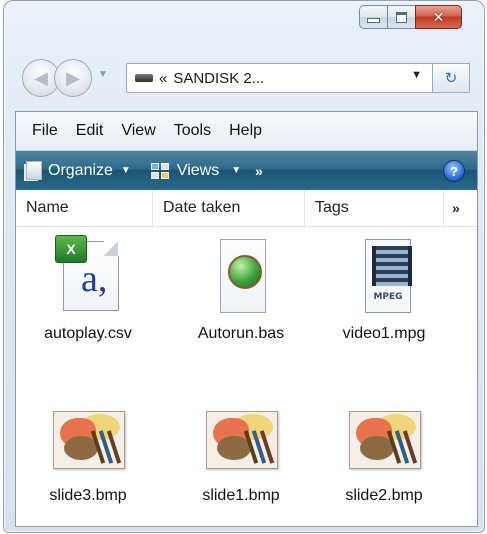 The height and width of the screenshot is (534, 487). What do you see at coordinates (279, 78) in the screenshot?
I see `address-bar: « SANDISK 2... ▼` at bounding box center [279, 78].